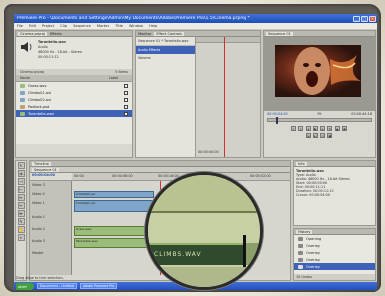 The width and height of the screenshot is (385, 296). Describe the element at coordinates (50, 206) in the screenshot. I see `track-header-video-1: Video 1` at that location.